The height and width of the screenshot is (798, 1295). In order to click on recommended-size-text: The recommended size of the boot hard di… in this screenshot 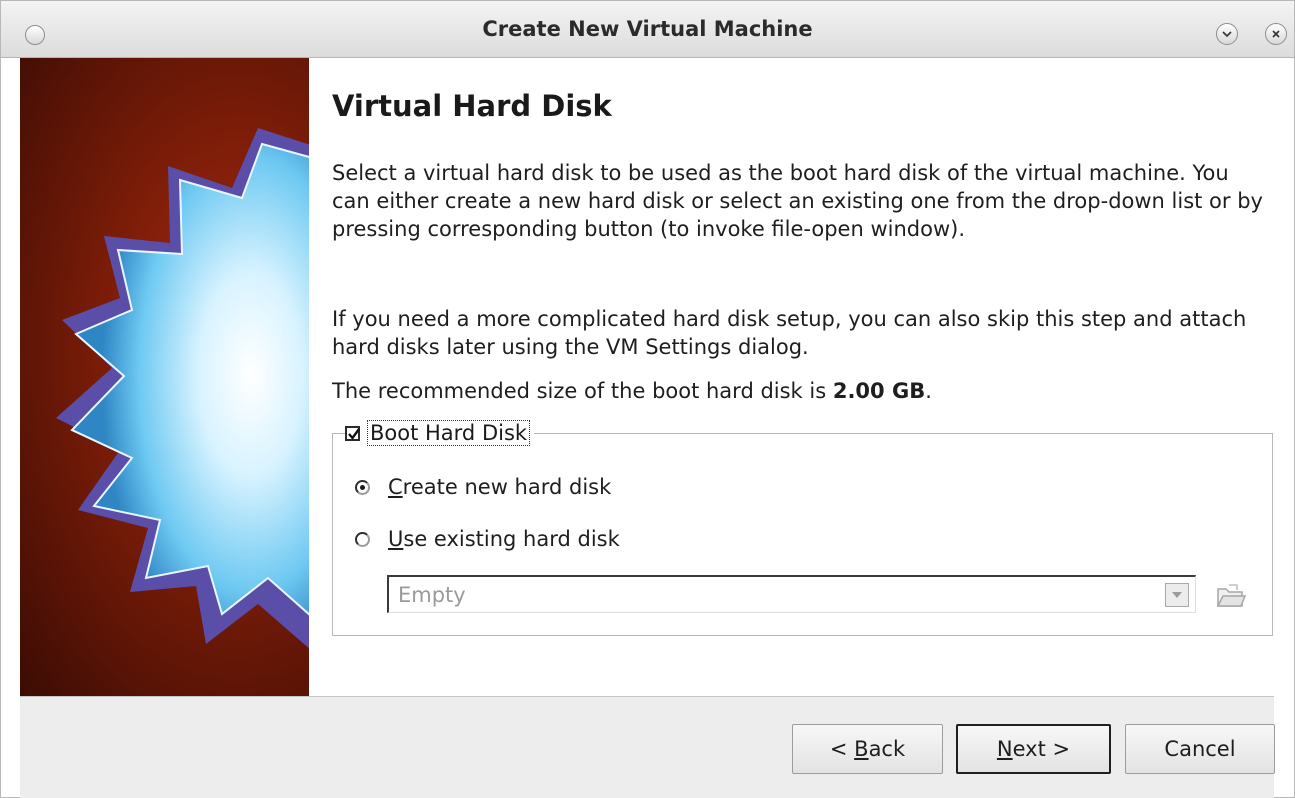, I will do `click(802, 391)`.